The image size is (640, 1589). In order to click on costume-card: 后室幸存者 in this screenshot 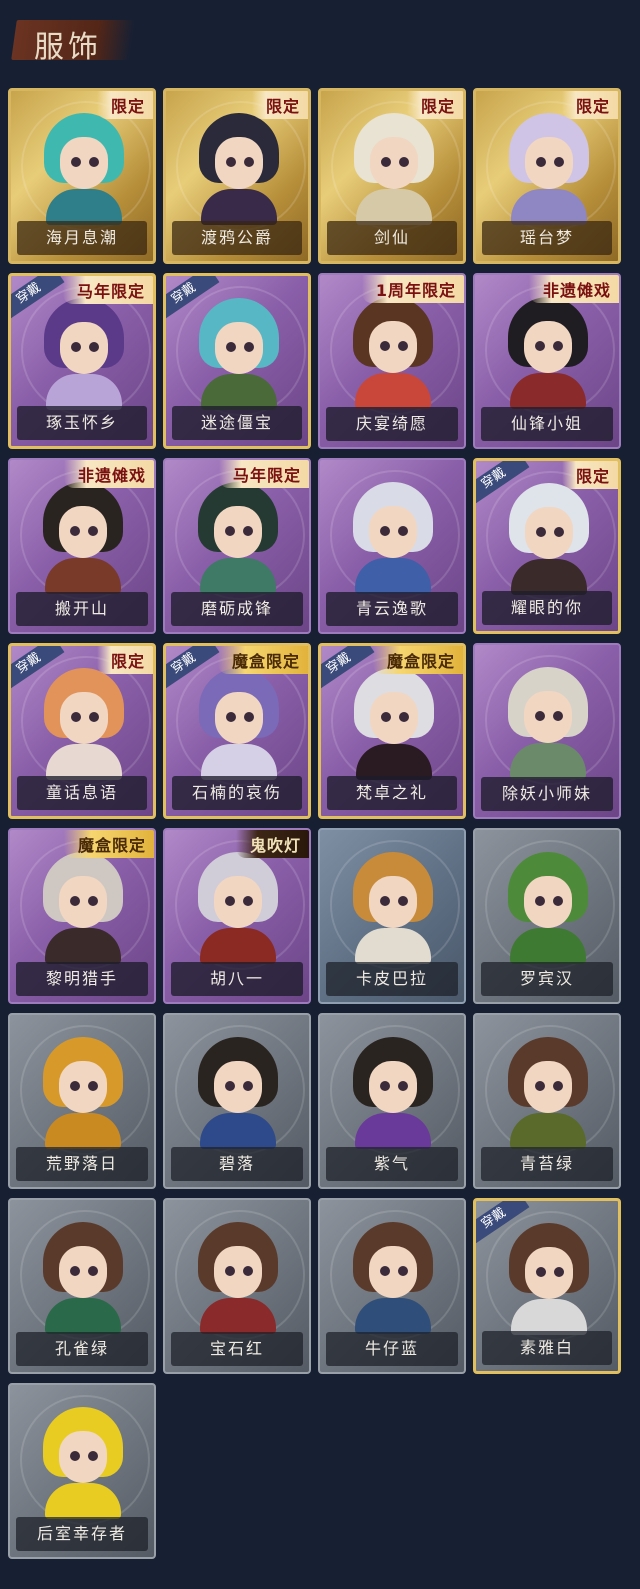, I will do `click(82, 1471)`.